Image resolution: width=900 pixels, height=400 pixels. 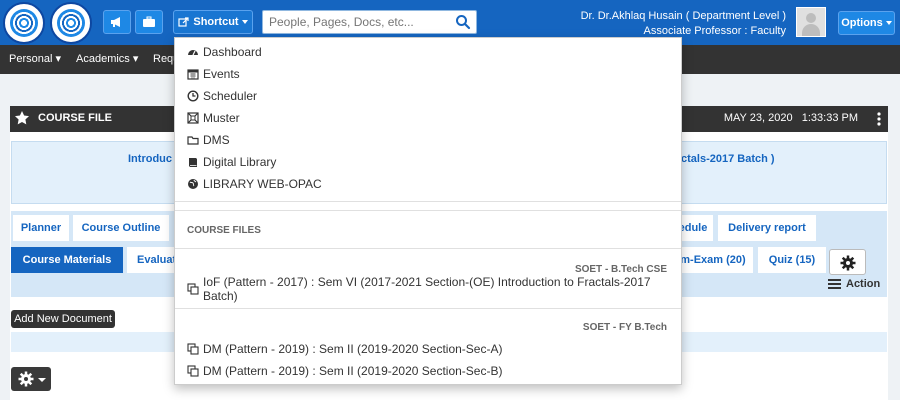 What do you see at coordinates (71, 23) in the screenshot?
I see `institute-logo` at bounding box center [71, 23].